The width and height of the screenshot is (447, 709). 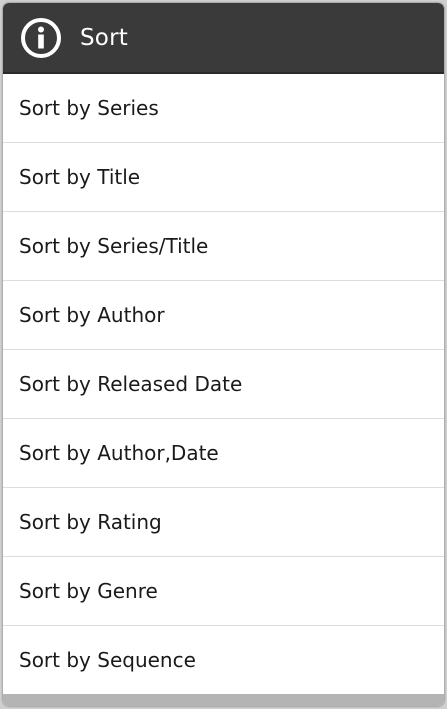 What do you see at coordinates (223, 177) in the screenshot?
I see `sort-option-title: Sort by Title` at bounding box center [223, 177].